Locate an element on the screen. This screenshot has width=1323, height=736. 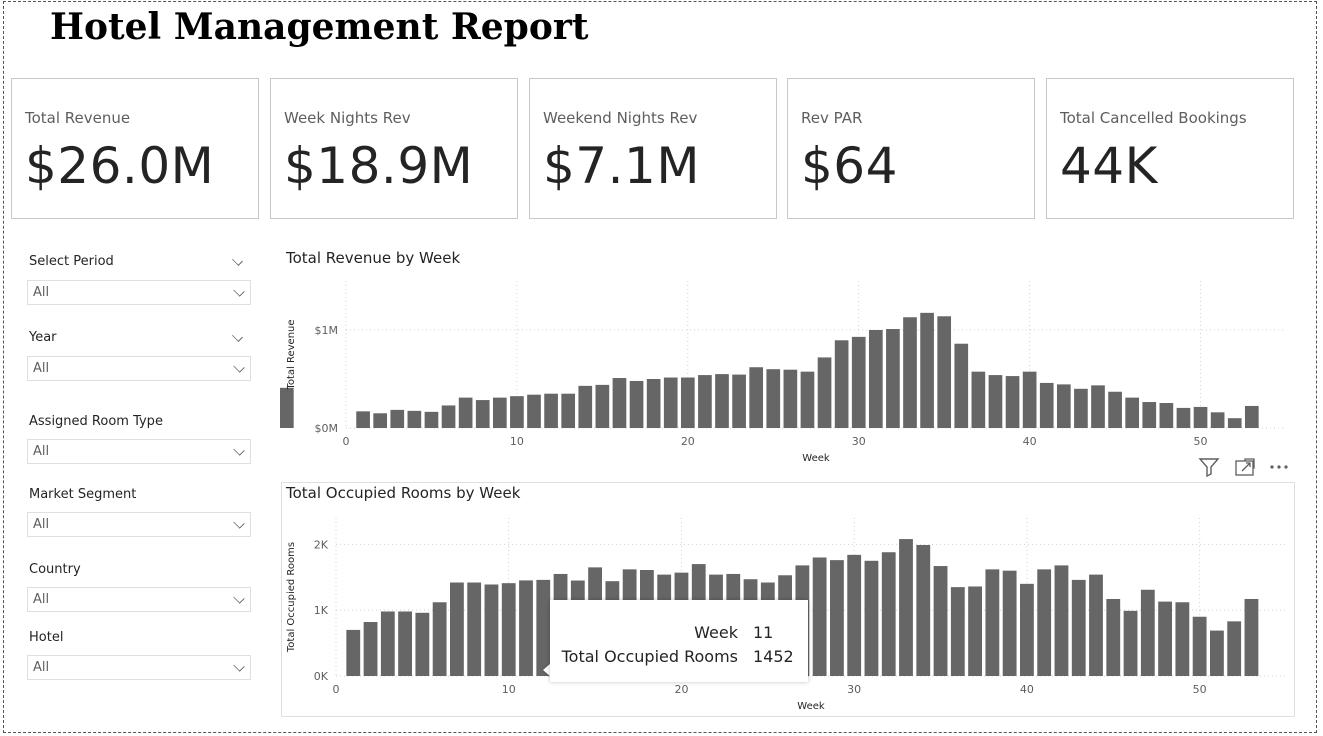
kpi-card-rev-par: Rev PAR $64 is located at coordinates (911, 148).